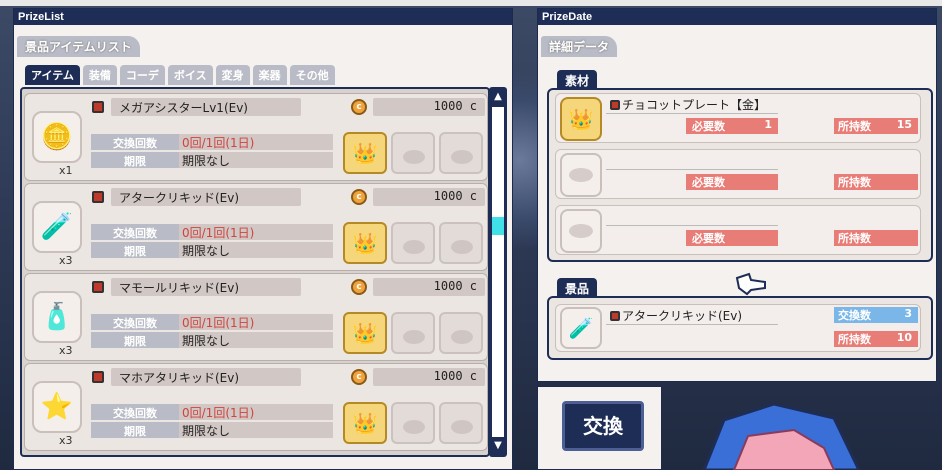  What do you see at coordinates (854, 315) in the screenshot?
I see `exchange-count-label: 交換数` at bounding box center [854, 315].